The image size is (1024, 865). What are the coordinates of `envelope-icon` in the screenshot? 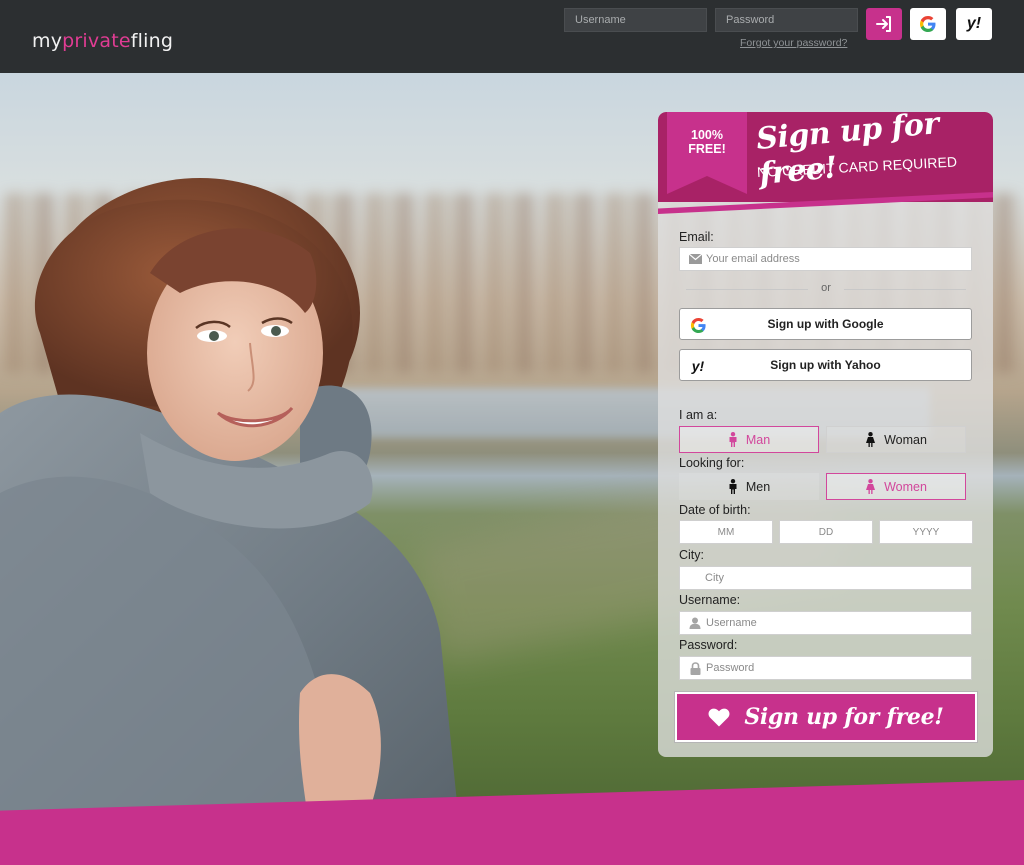 It's located at (695, 259).